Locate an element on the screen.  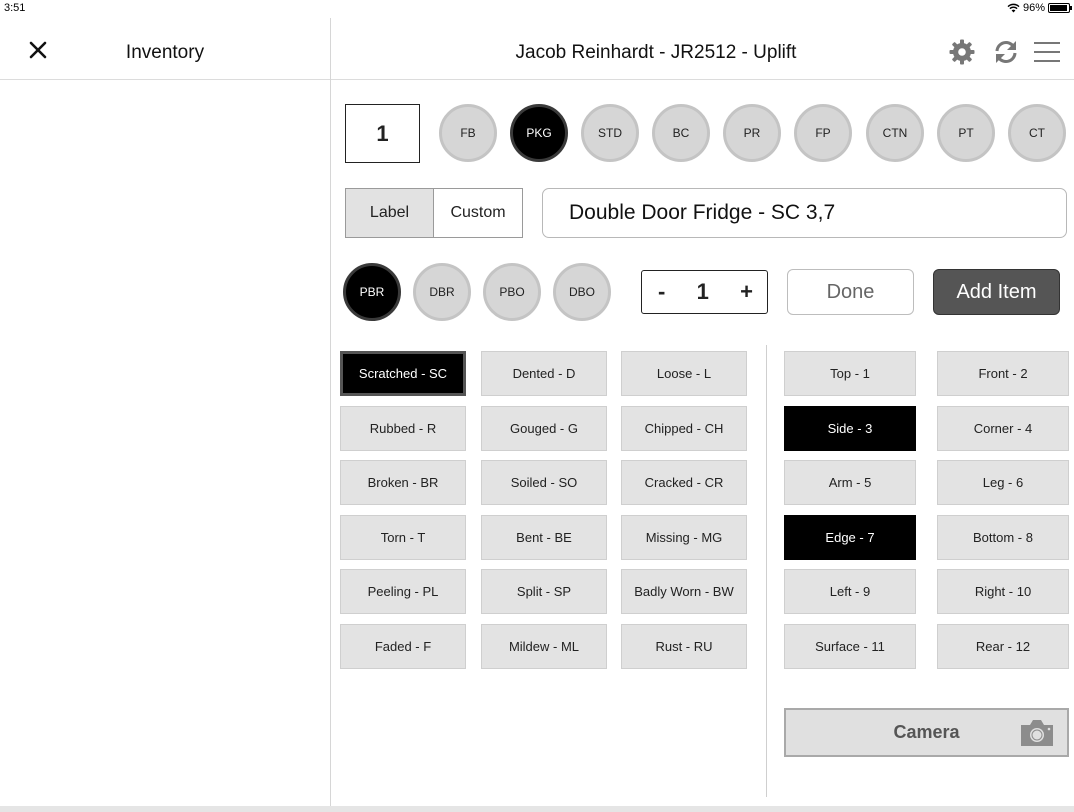
condition-code-pbr: PBR is located at coordinates (372, 292).